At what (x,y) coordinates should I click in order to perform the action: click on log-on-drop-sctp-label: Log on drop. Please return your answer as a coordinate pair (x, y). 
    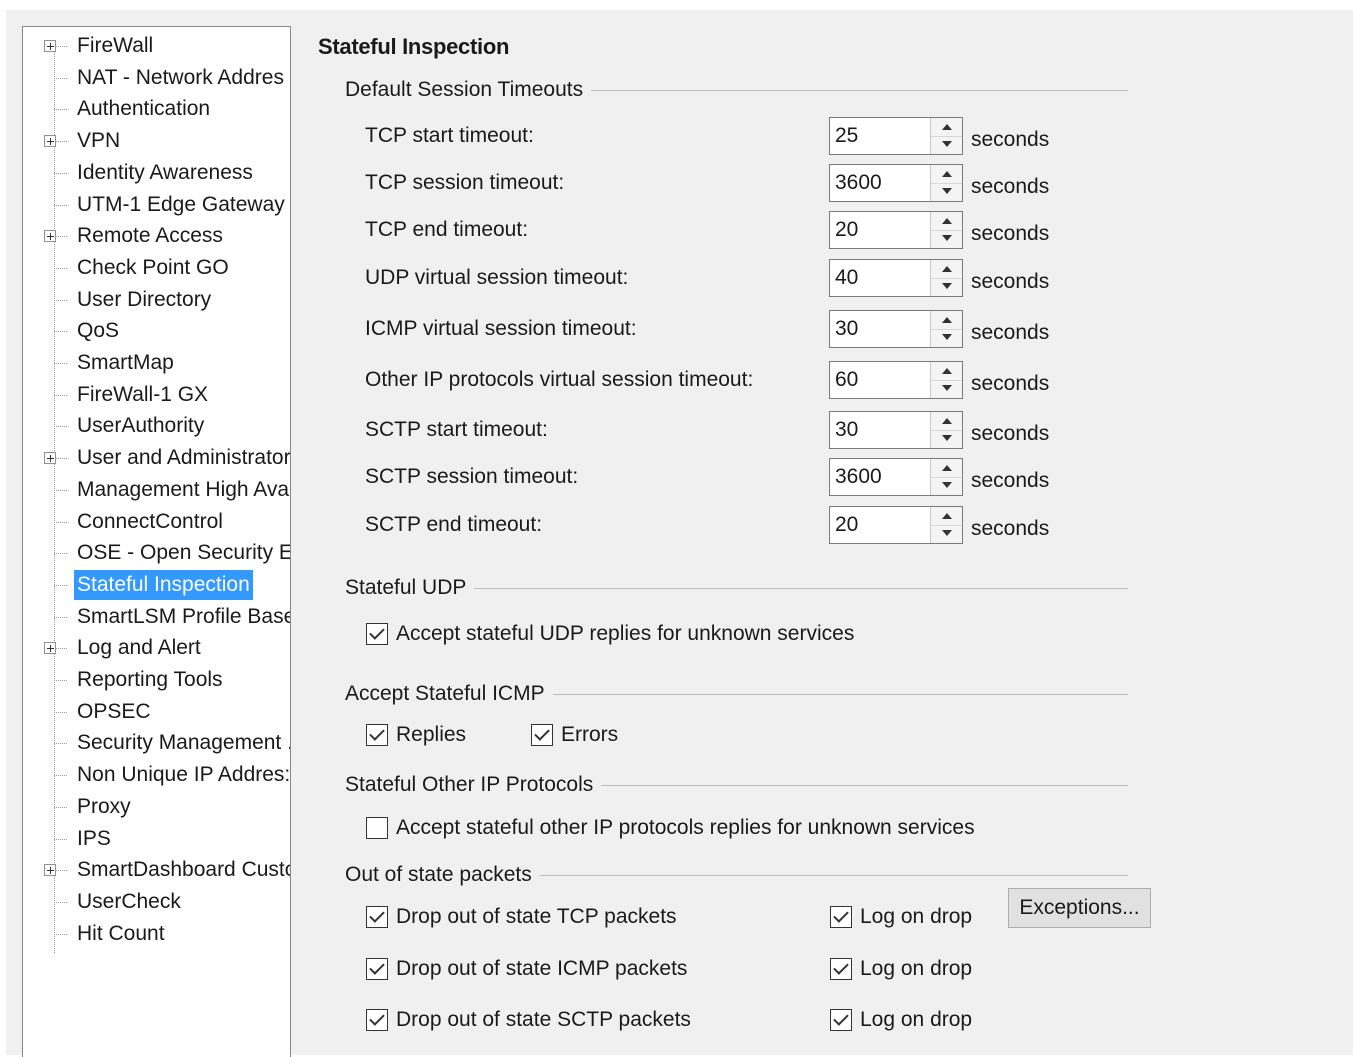
    Looking at the image, I should click on (916, 1020).